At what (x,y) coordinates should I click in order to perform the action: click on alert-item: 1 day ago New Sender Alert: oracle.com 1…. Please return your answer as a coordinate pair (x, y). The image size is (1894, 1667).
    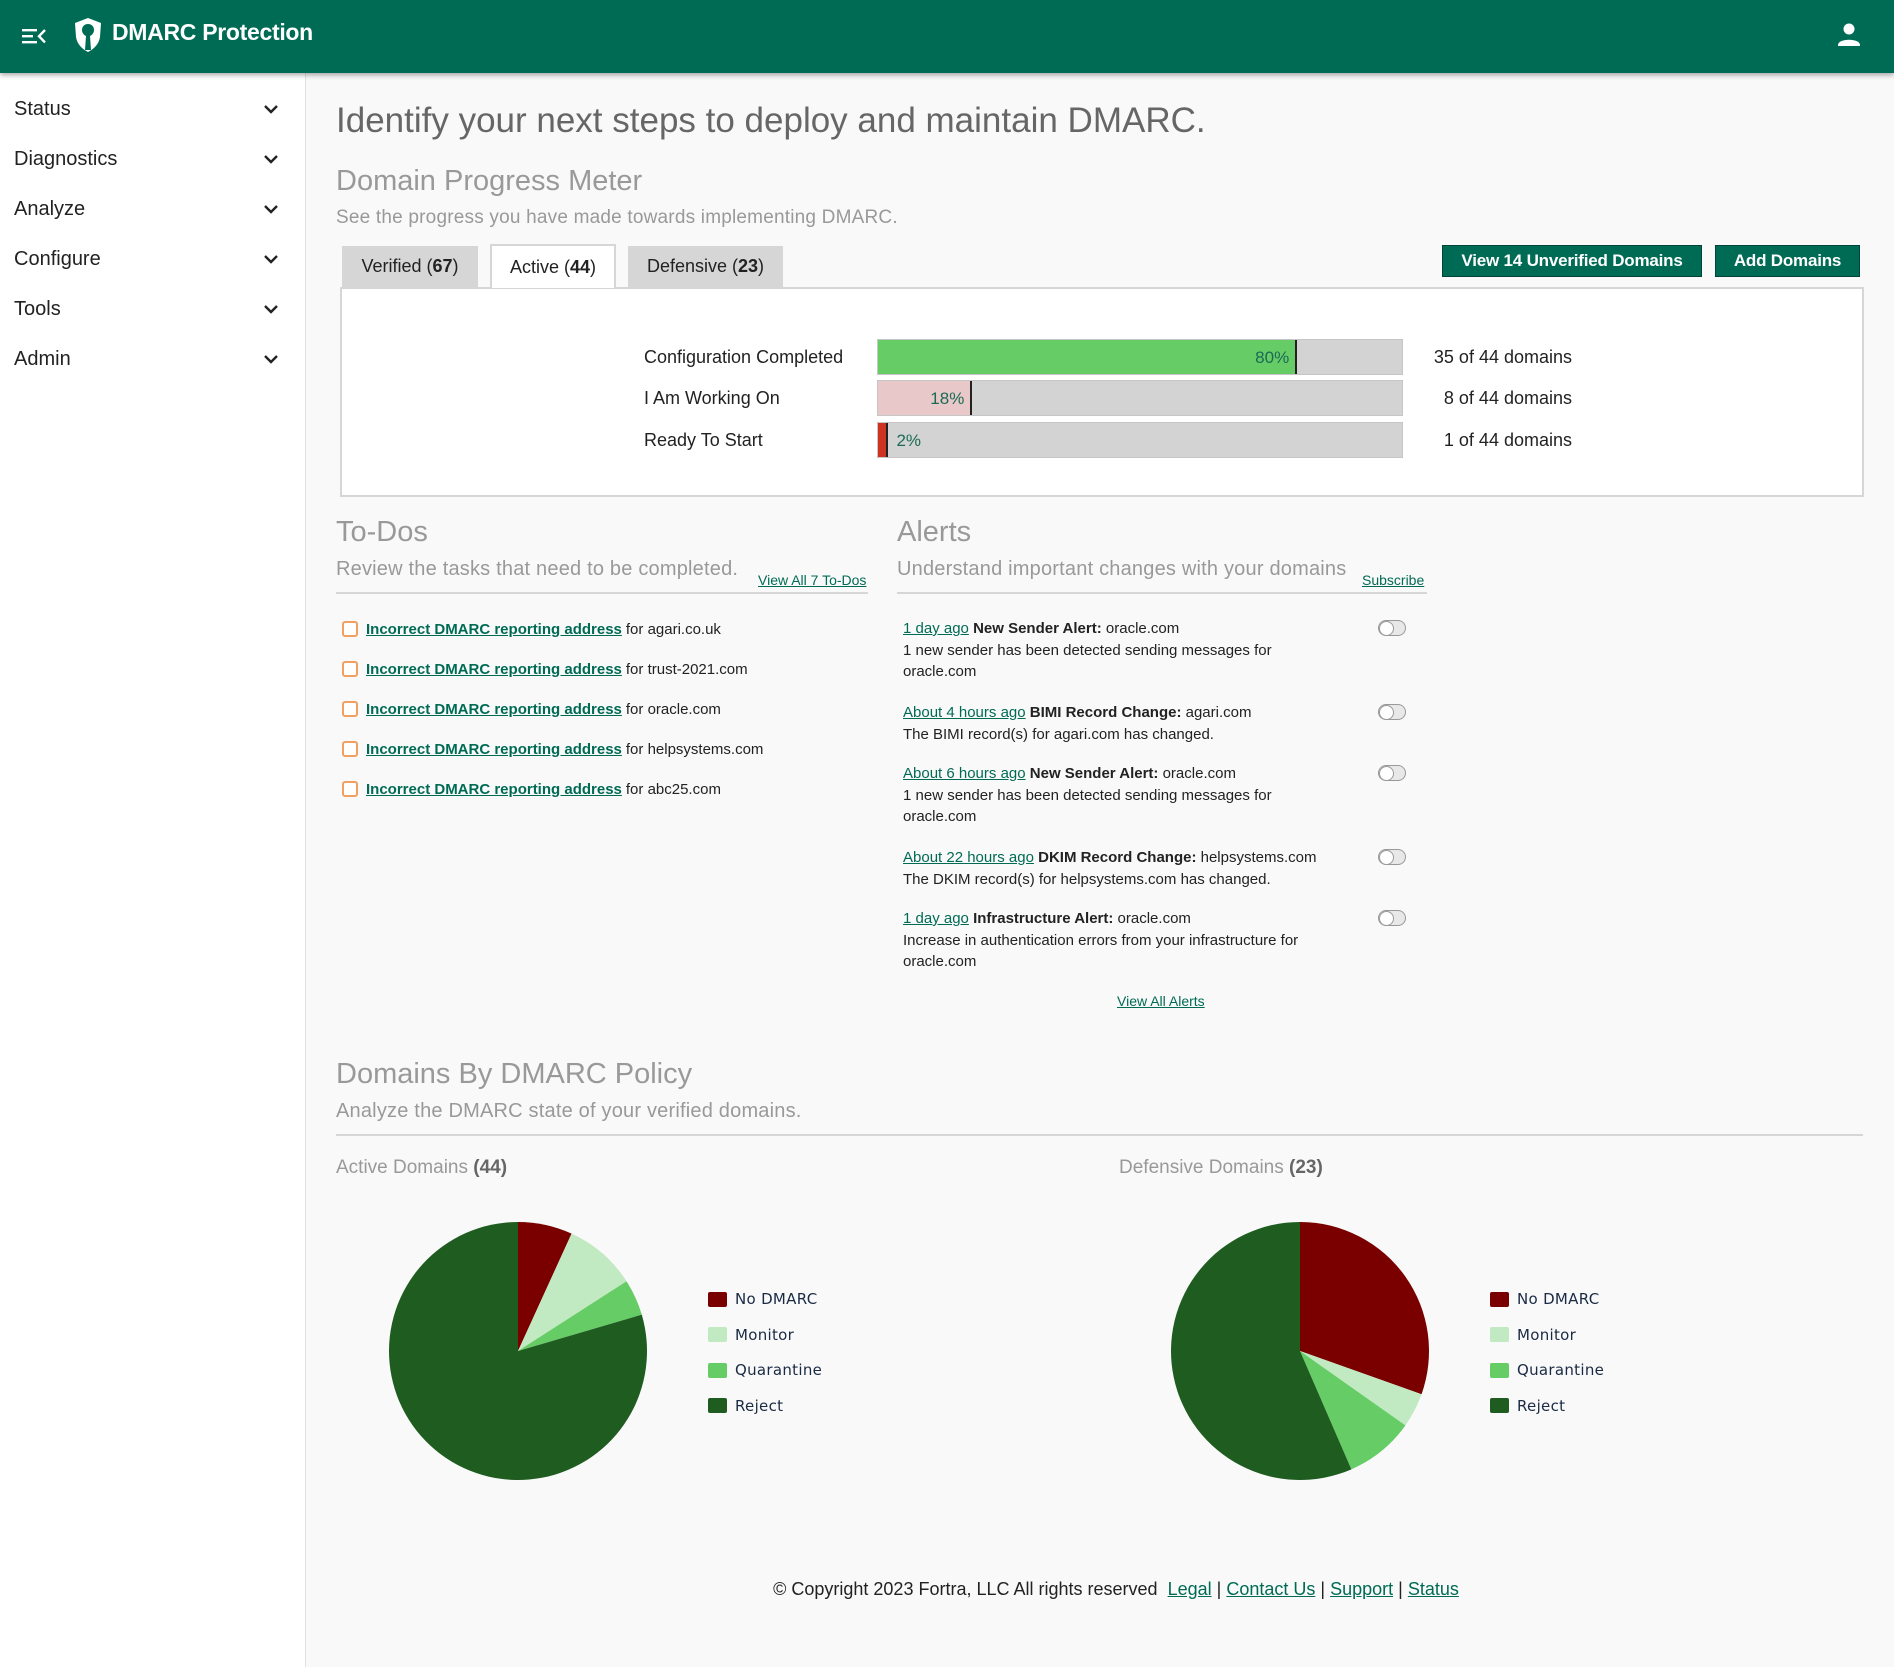
    Looking at the image, I should click on (1163, 650).